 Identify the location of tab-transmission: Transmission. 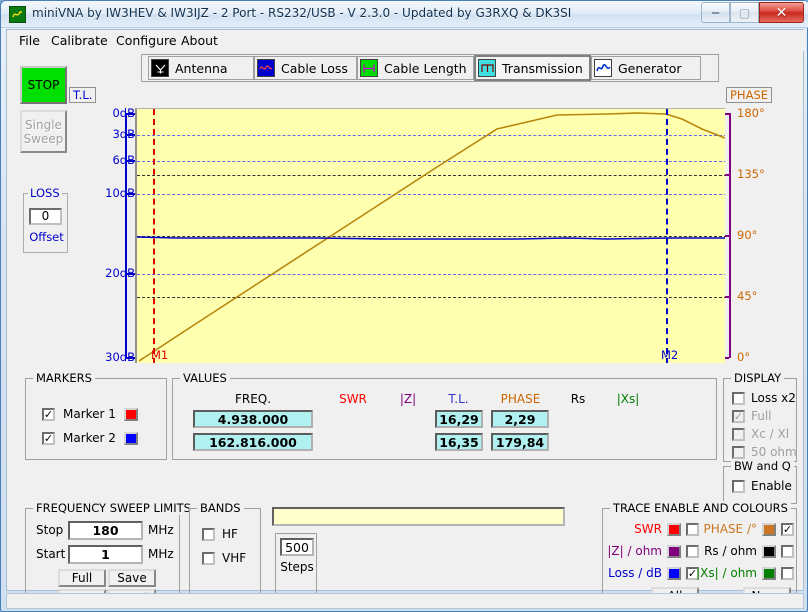
(532, 68).